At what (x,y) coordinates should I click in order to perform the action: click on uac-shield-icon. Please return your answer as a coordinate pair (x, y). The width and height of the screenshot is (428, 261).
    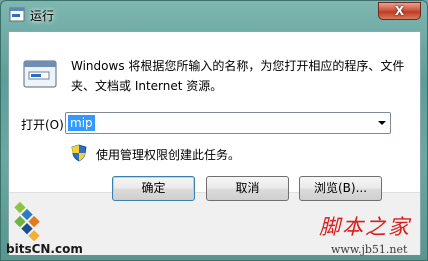
    Looking at the image, I should click on (79, 153).